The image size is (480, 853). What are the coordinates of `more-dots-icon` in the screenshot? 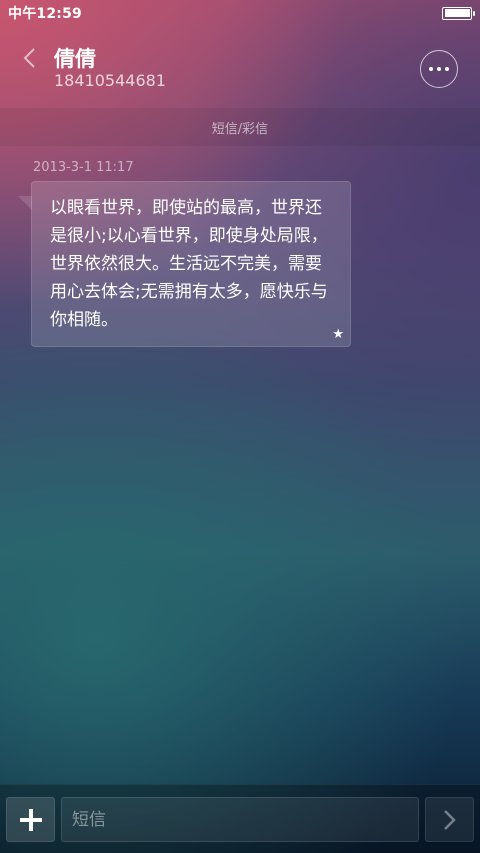 It's located at (431, 69).